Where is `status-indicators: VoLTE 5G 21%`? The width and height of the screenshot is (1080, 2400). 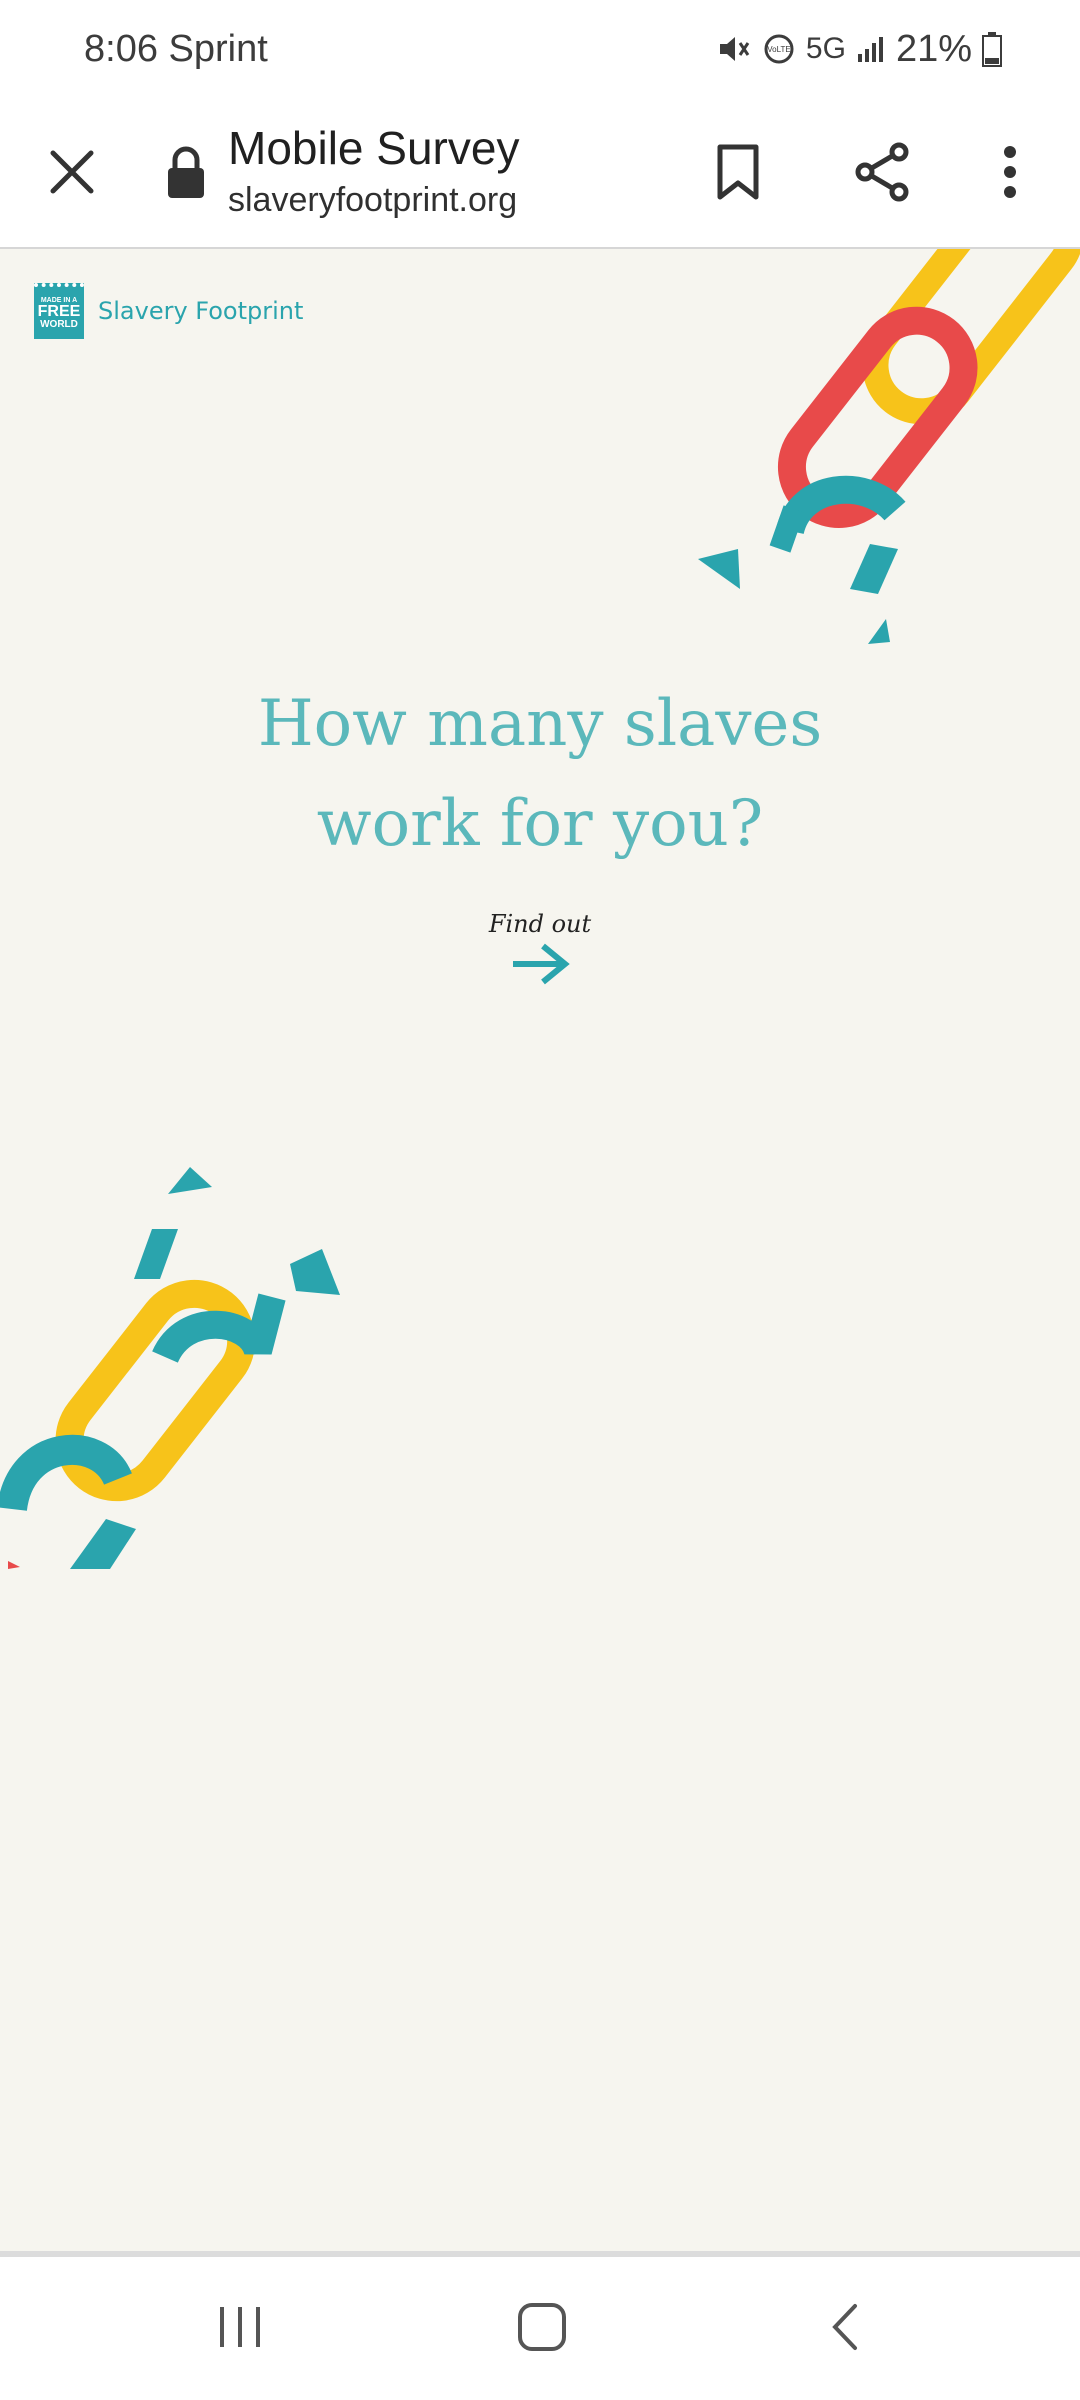 status-indicators: VoLTE 5G 21% is located at coordinates (859, 49).